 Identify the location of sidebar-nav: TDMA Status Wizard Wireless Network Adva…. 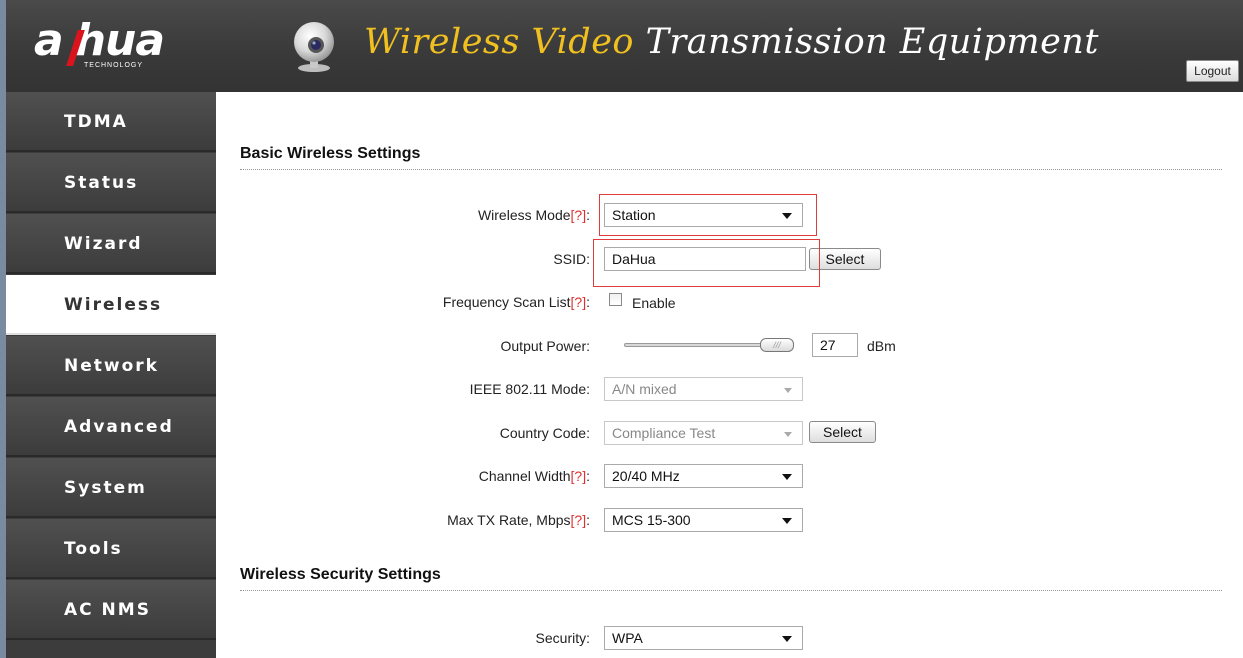
(108, 375).